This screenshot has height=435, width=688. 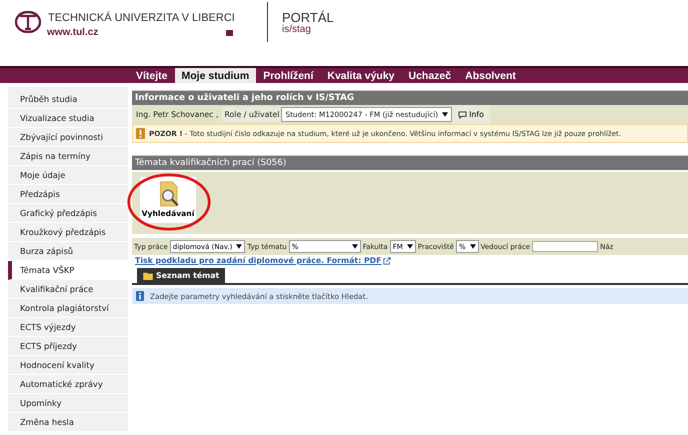 What do you see at coordinates (430, 75) in the screenshot?
I see `nav-tab: Uchazeč` at bounding box center [430, 75].